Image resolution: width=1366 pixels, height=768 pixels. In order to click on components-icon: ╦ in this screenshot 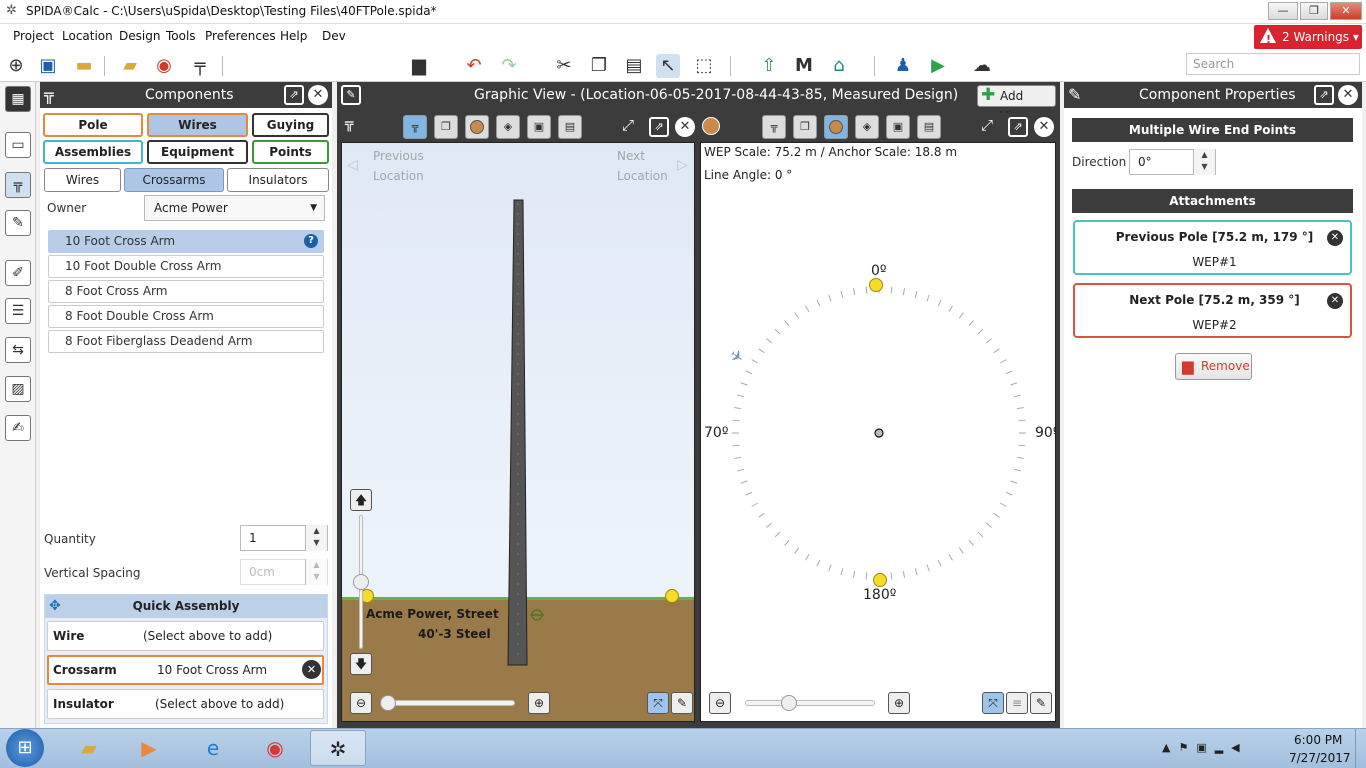, I will do `click(18, 185)`.